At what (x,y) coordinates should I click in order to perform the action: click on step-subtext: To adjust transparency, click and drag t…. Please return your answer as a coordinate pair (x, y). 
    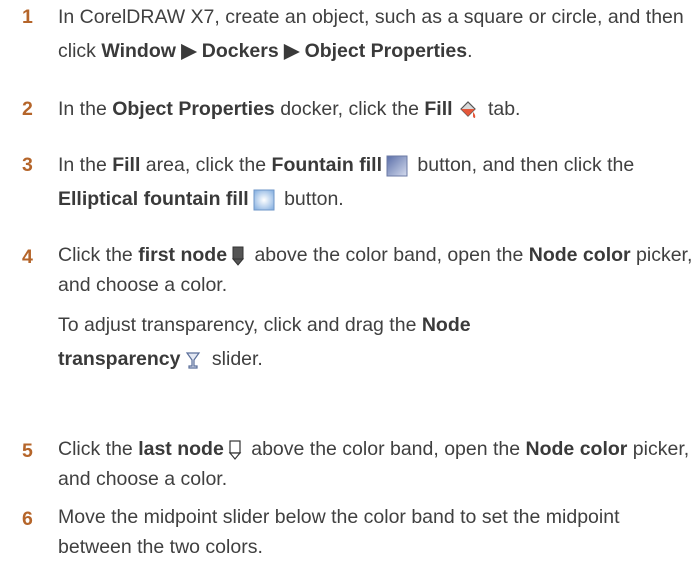
    Looking at the image, I should click on (264, 342).